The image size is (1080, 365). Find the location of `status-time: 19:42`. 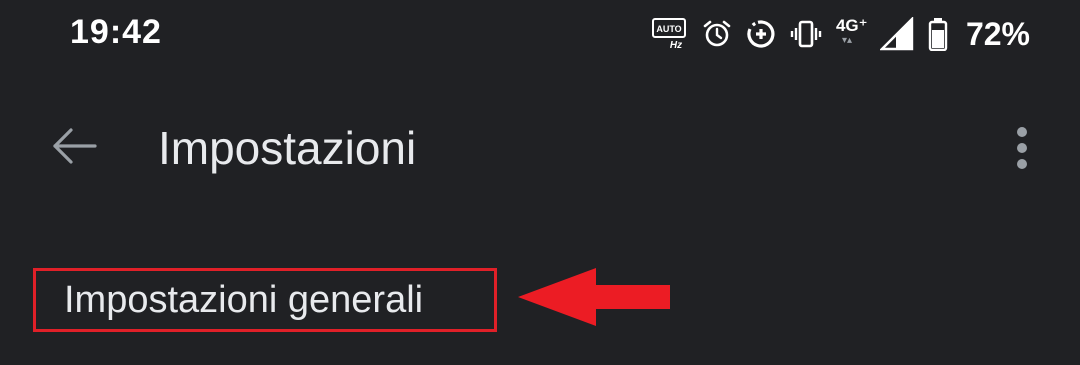

status-time: 19:42 is located at coordinates (116, 32).